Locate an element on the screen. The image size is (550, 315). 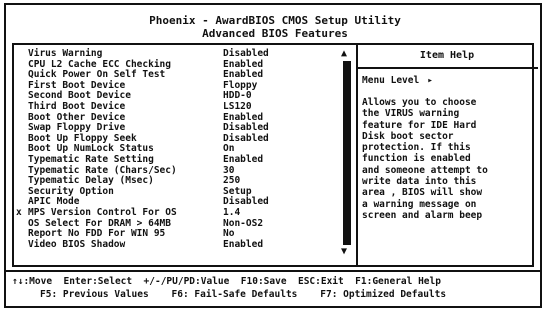
page-subtitle: Advanced BIOS Features is located at coordinates (275, 33).